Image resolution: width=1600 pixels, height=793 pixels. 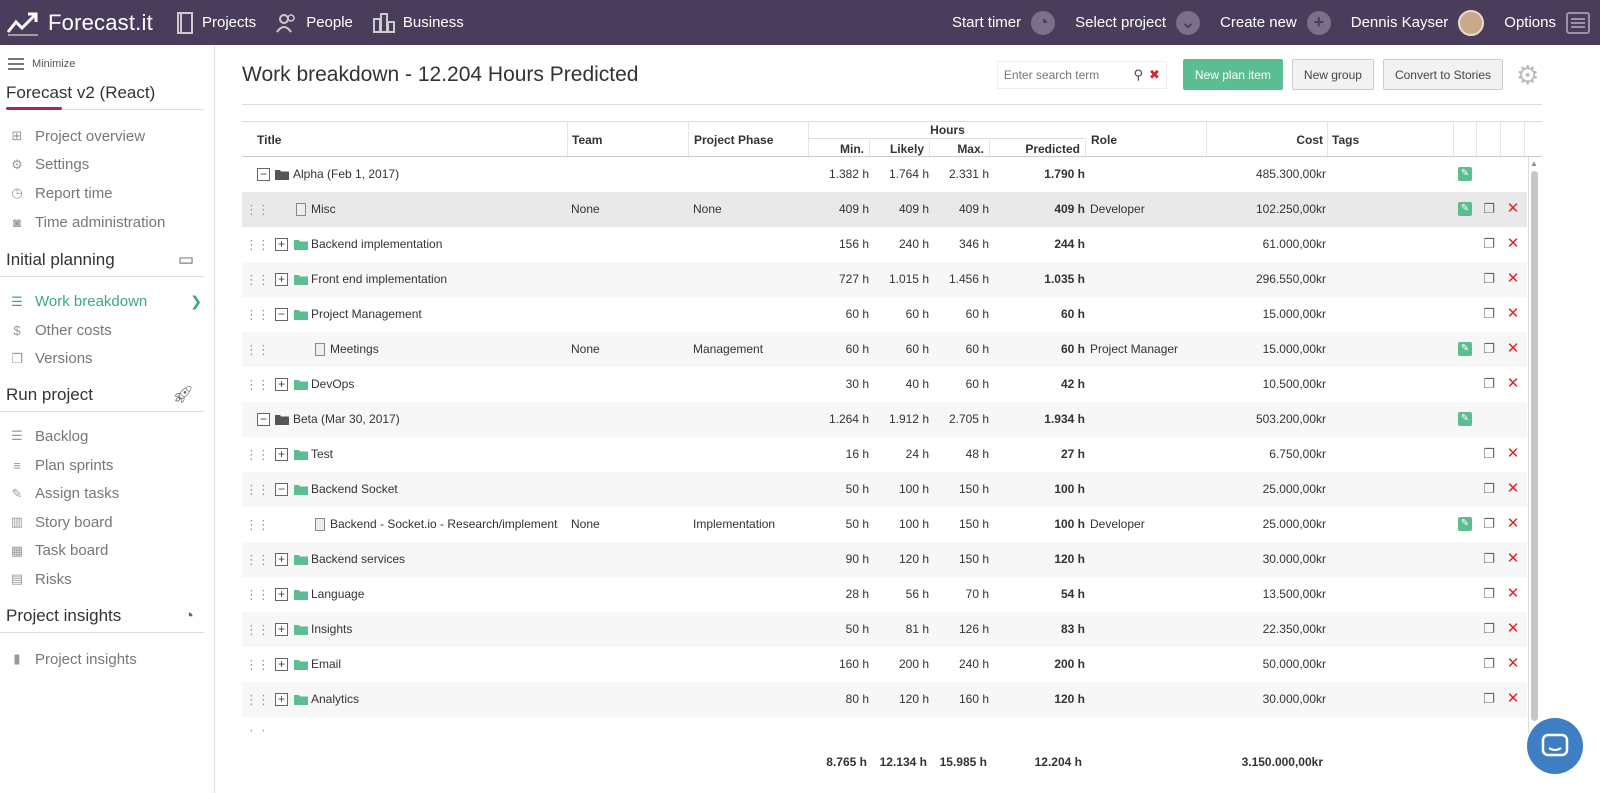 What do you see at coordinates (379, 279) in the screenshot?
I see `row-title: Front end implementation` at bounding box center [379, 279].